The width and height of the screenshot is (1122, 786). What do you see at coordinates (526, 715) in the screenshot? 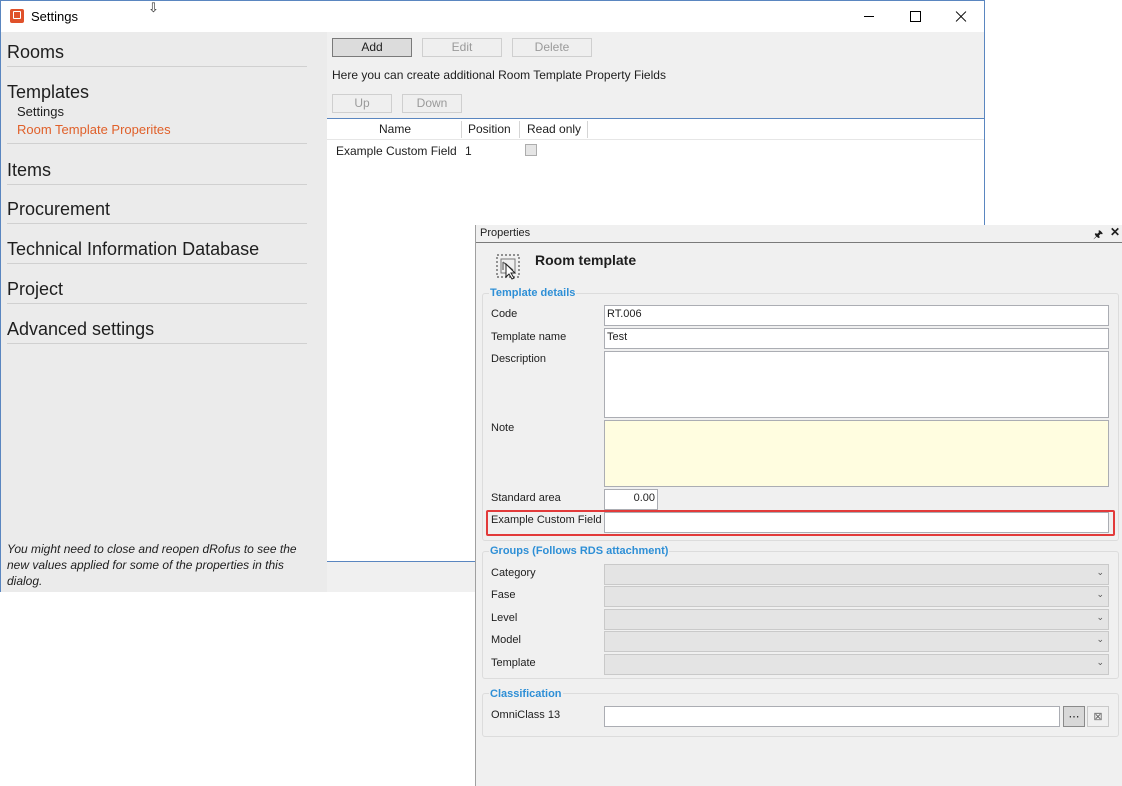
I see `omniclass-label: OmniClass 13` at bounding box center [526, 715].